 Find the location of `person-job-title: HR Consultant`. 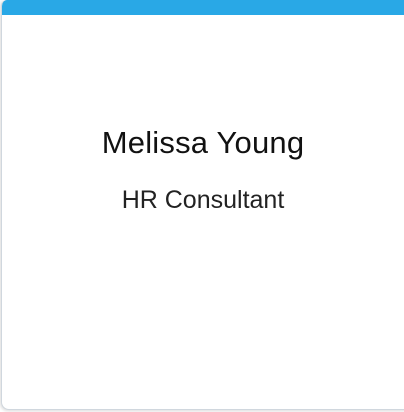

person-job-title: HR Consultant is located at coordinates (203, 200).